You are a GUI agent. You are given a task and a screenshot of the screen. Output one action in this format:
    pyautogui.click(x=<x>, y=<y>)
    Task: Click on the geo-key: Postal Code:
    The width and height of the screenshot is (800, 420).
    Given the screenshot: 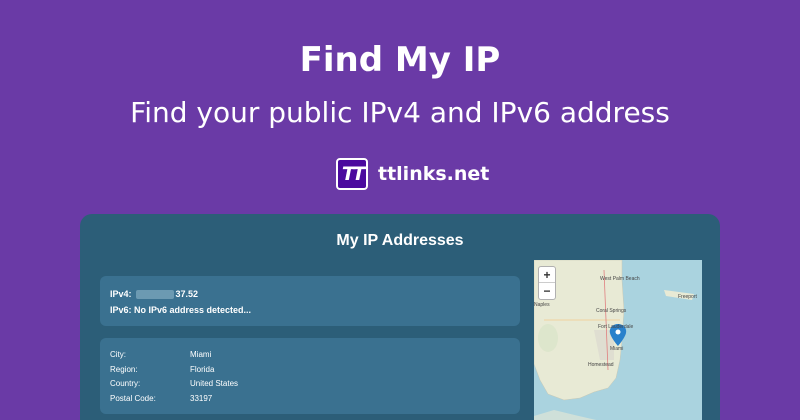 What is the action you would take?
    pyautogui.click(x=133, y=398)
    